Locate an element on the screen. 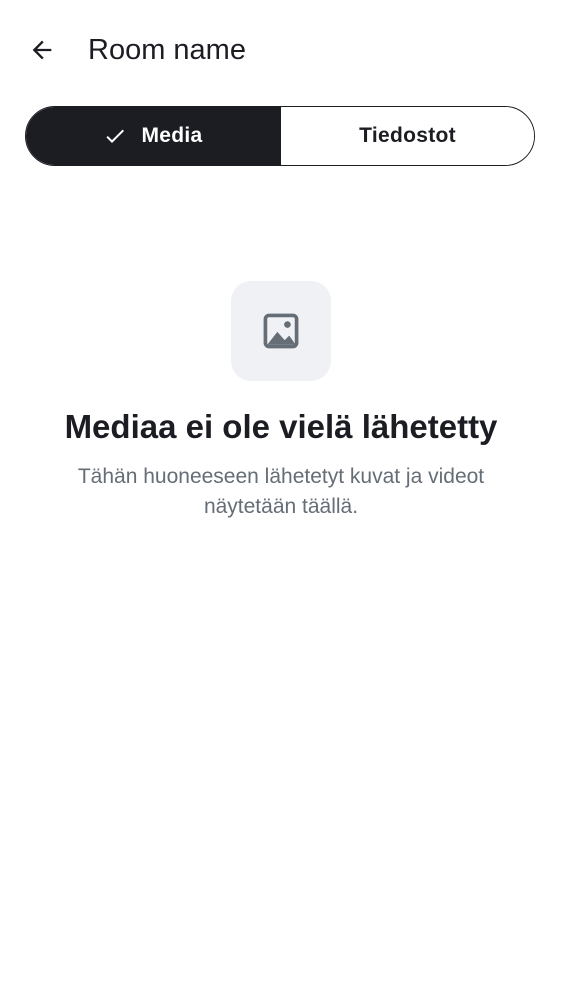 The image size is (562, 1000). tab-files: Tiedostot is located at coordinates (407, 136).